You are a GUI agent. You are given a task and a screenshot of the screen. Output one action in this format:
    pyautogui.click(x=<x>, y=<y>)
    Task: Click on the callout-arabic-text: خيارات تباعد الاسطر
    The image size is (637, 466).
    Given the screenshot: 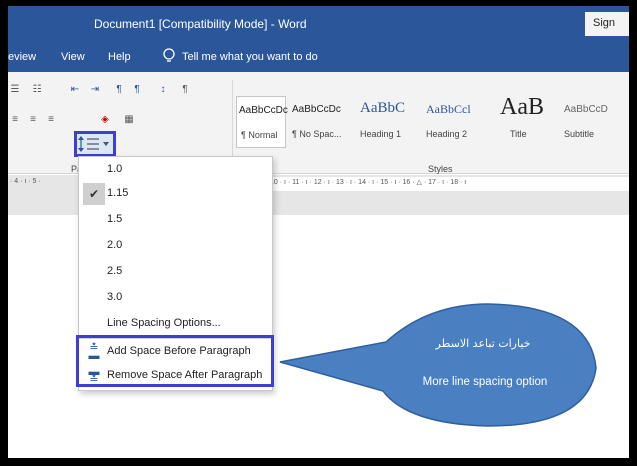 What is the action you would take?
    pyautogui.click(x=483, y=343)
    